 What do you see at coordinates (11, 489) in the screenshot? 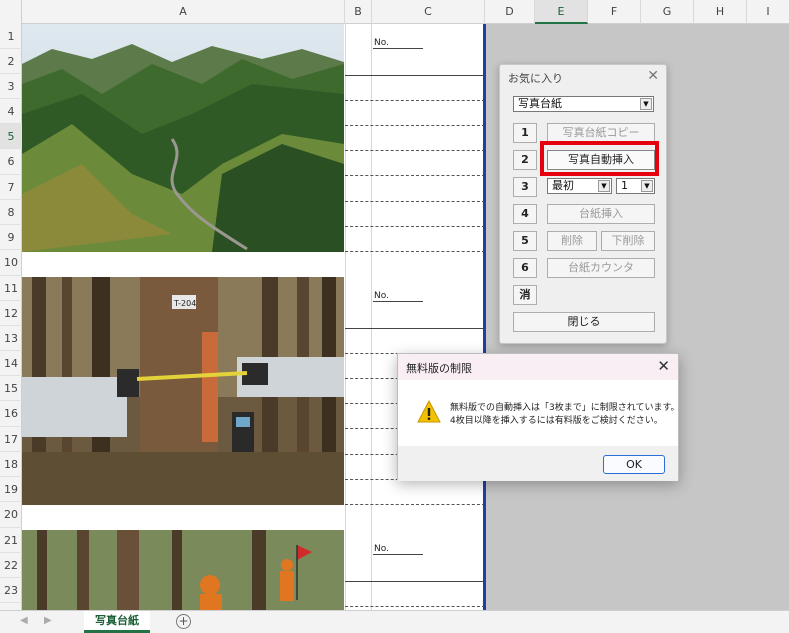
I see `row-header-19: 19` at bounding box center [11, 489].